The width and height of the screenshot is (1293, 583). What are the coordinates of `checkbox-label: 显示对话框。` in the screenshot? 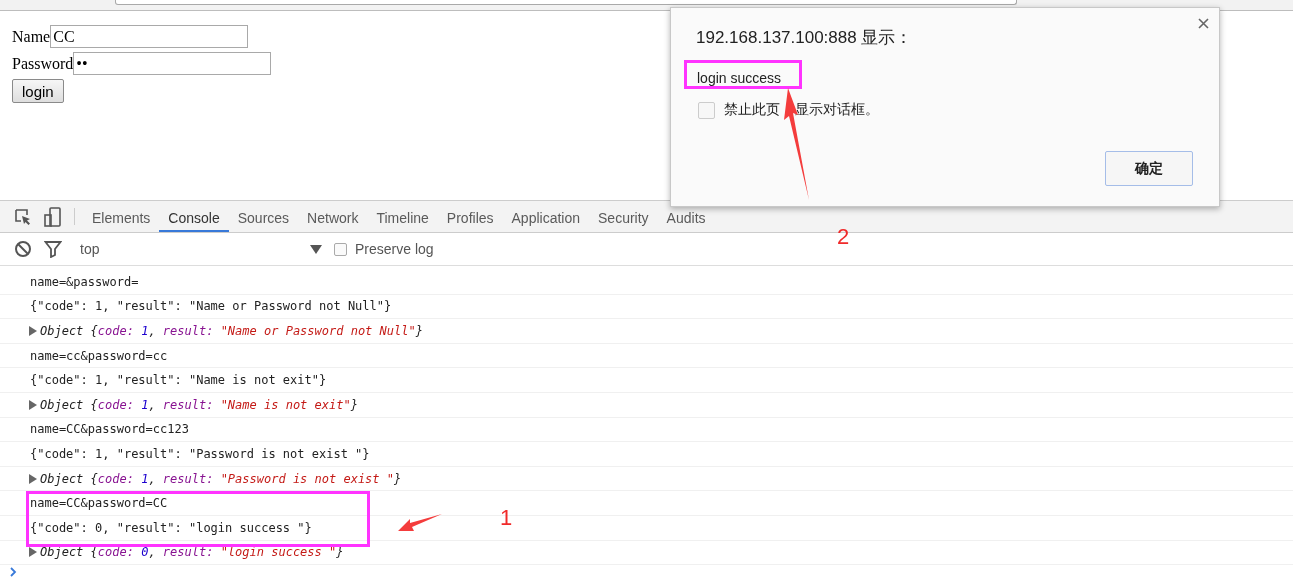 It's located at (837, 110).